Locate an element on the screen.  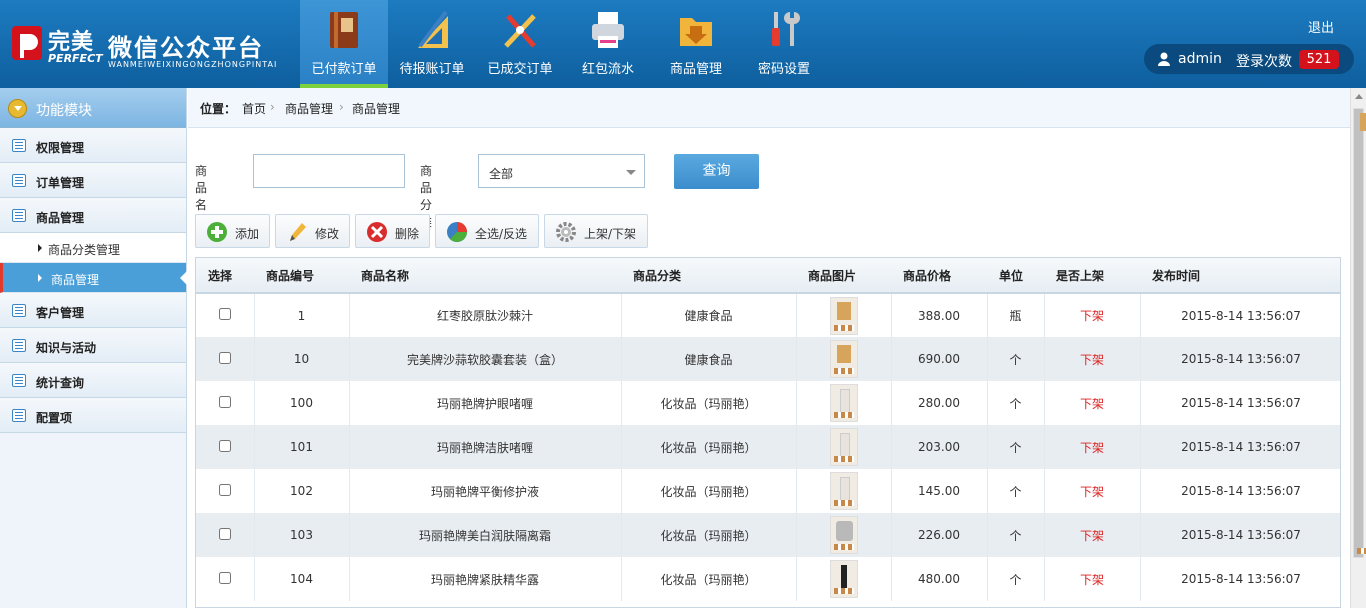
product-price: 203.00 is located at coordinates (939, 447).